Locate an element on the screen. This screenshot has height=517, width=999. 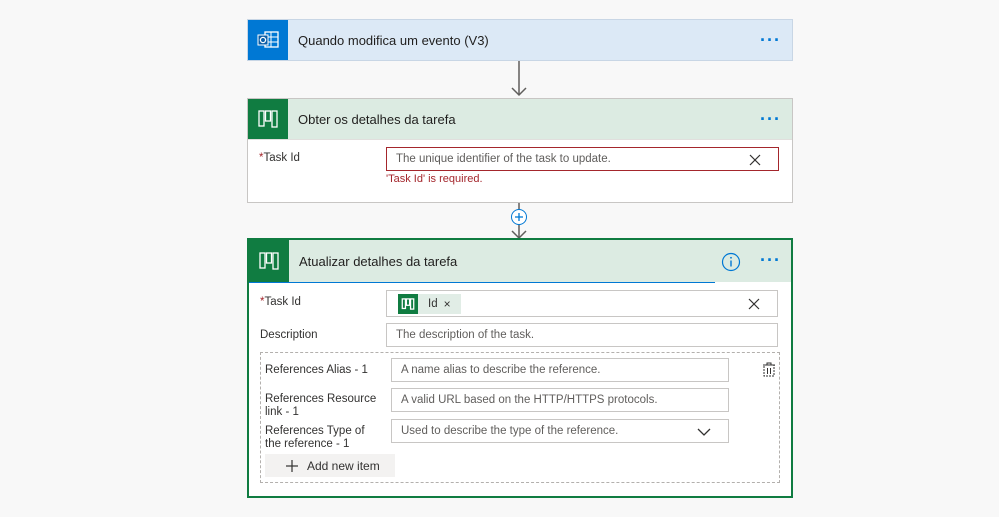
update-task-header: Atualizar detalhes da tarefa is located at coordinates (482, 261).